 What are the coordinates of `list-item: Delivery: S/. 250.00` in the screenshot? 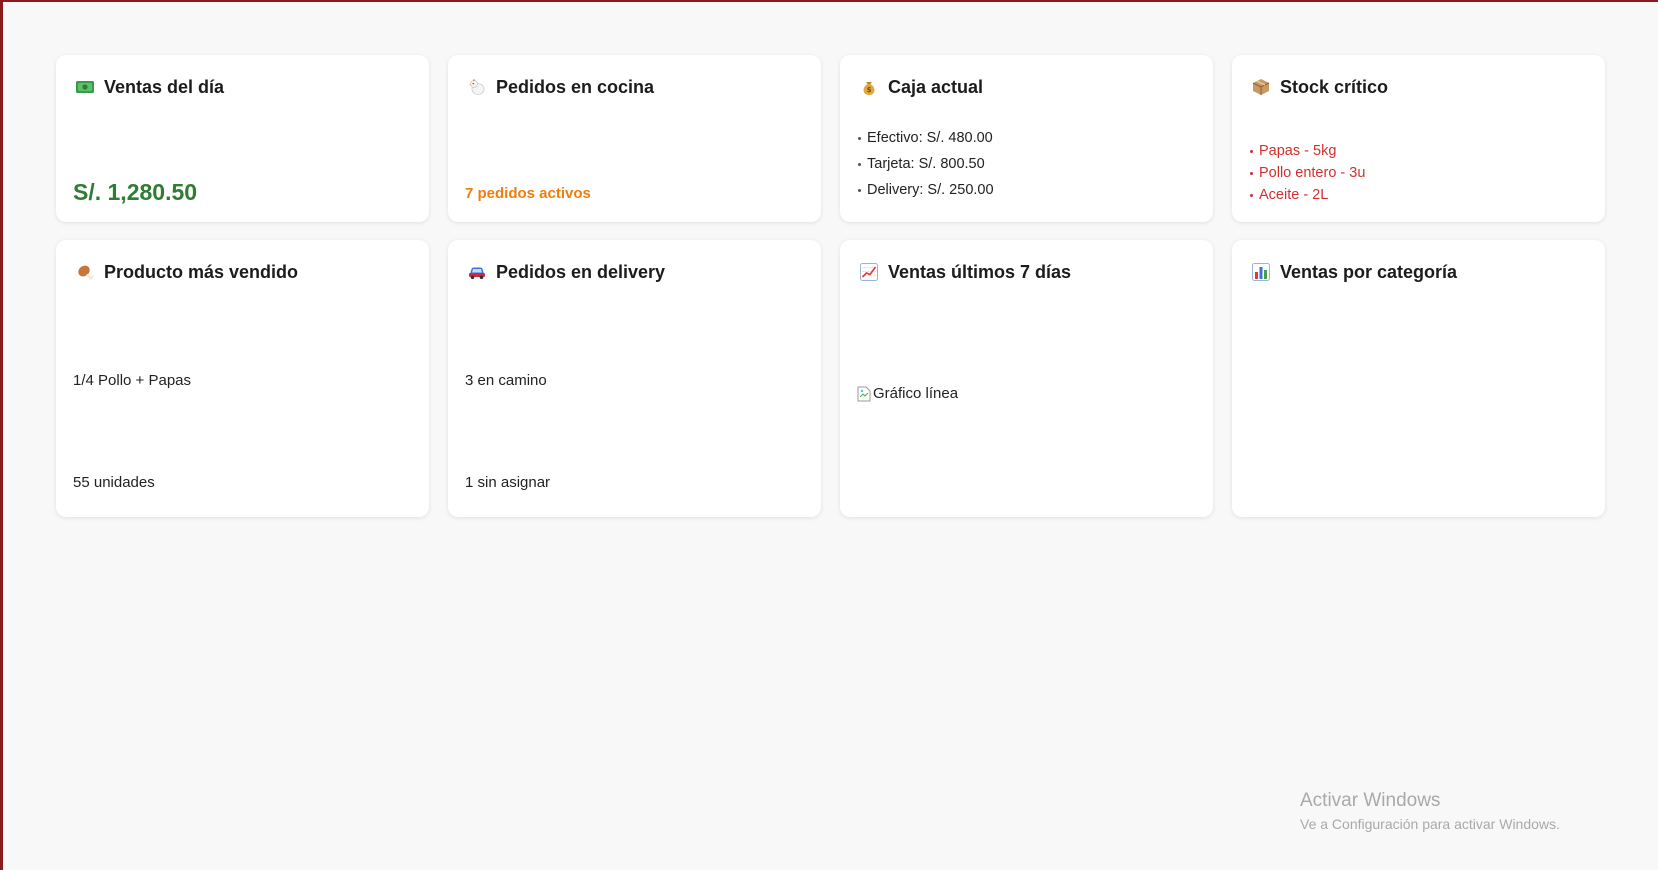 It's located at (925, 190).